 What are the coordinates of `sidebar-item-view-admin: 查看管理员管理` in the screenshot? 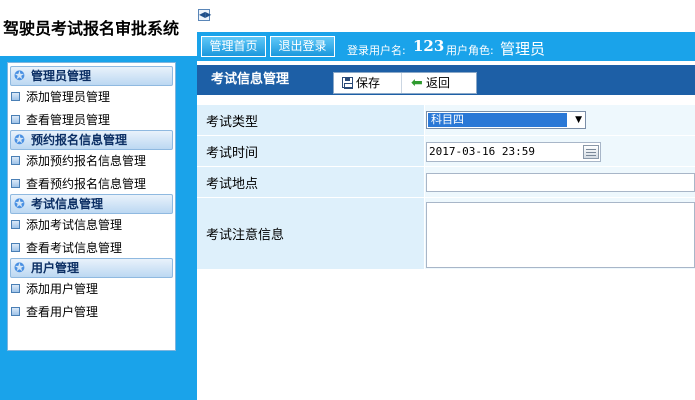 It's located at (91, 120).